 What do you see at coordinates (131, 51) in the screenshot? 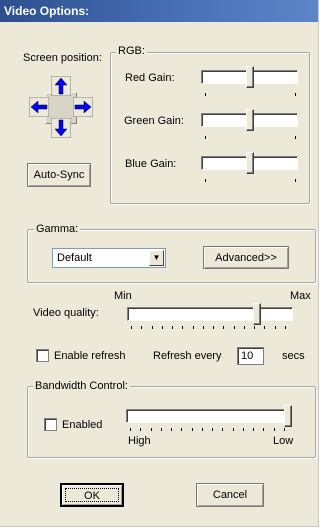
I see `rgb-group-label: RGB:` at bounding box center [131, 51].